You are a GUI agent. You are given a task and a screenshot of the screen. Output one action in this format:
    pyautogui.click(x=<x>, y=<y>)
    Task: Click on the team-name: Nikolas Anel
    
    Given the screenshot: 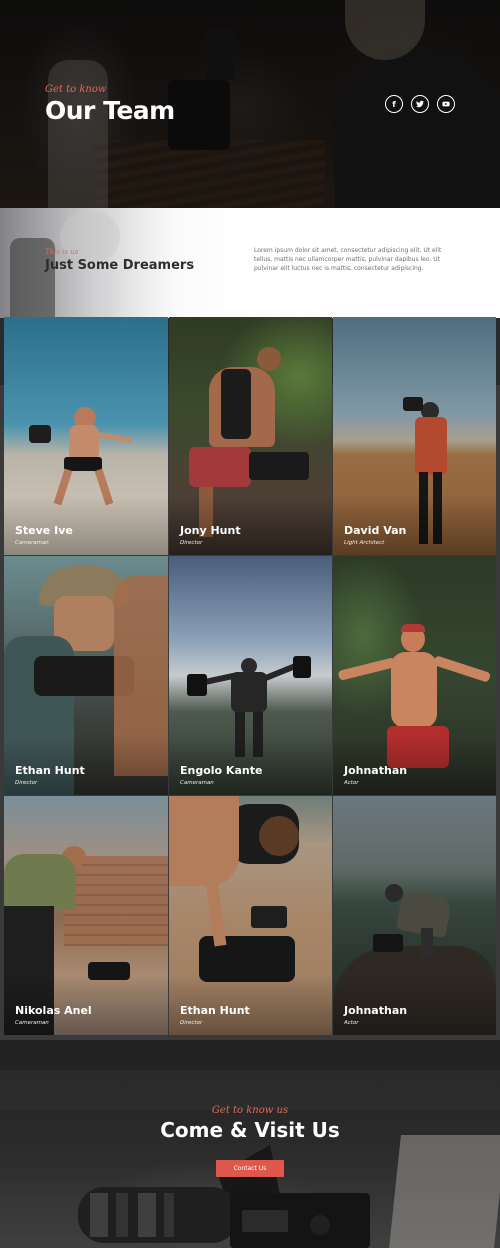 What is the action you would take?
    pyautogui.click(x=53, y=1010)
    